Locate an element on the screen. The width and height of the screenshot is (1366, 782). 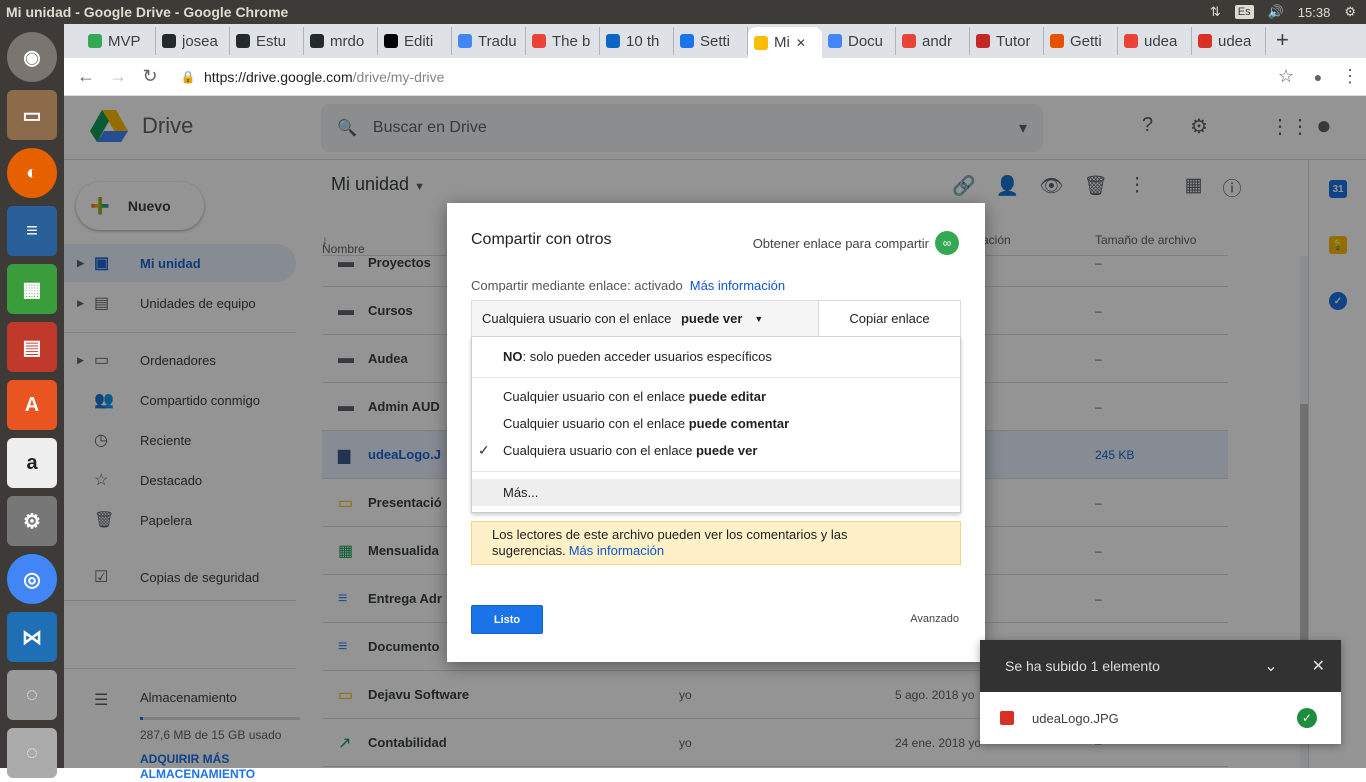
keyboard-layout: Es is located at coordinates (1244, 12).